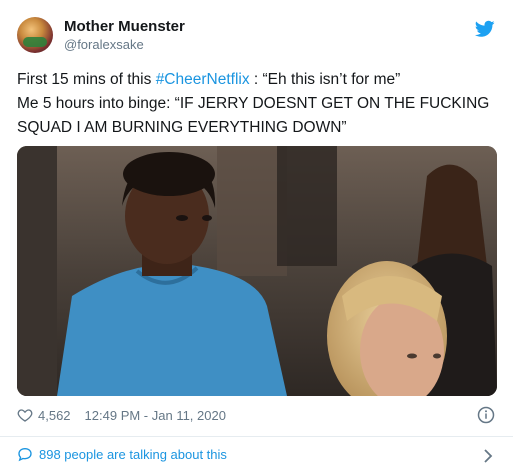  Describe the element at coordinates (485, 29) in the screenshot. I see `twitter-bird-icon` at that location.